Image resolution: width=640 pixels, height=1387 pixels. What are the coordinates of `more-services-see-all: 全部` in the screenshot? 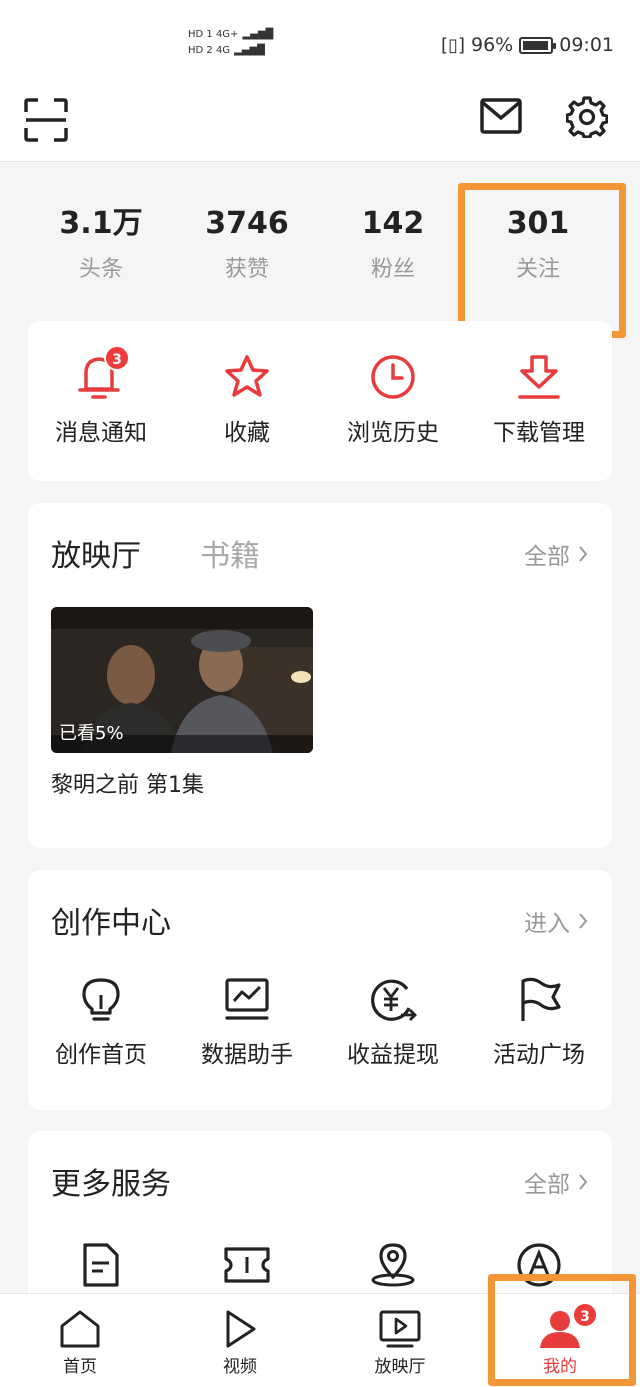 It's located at (556, 1182).